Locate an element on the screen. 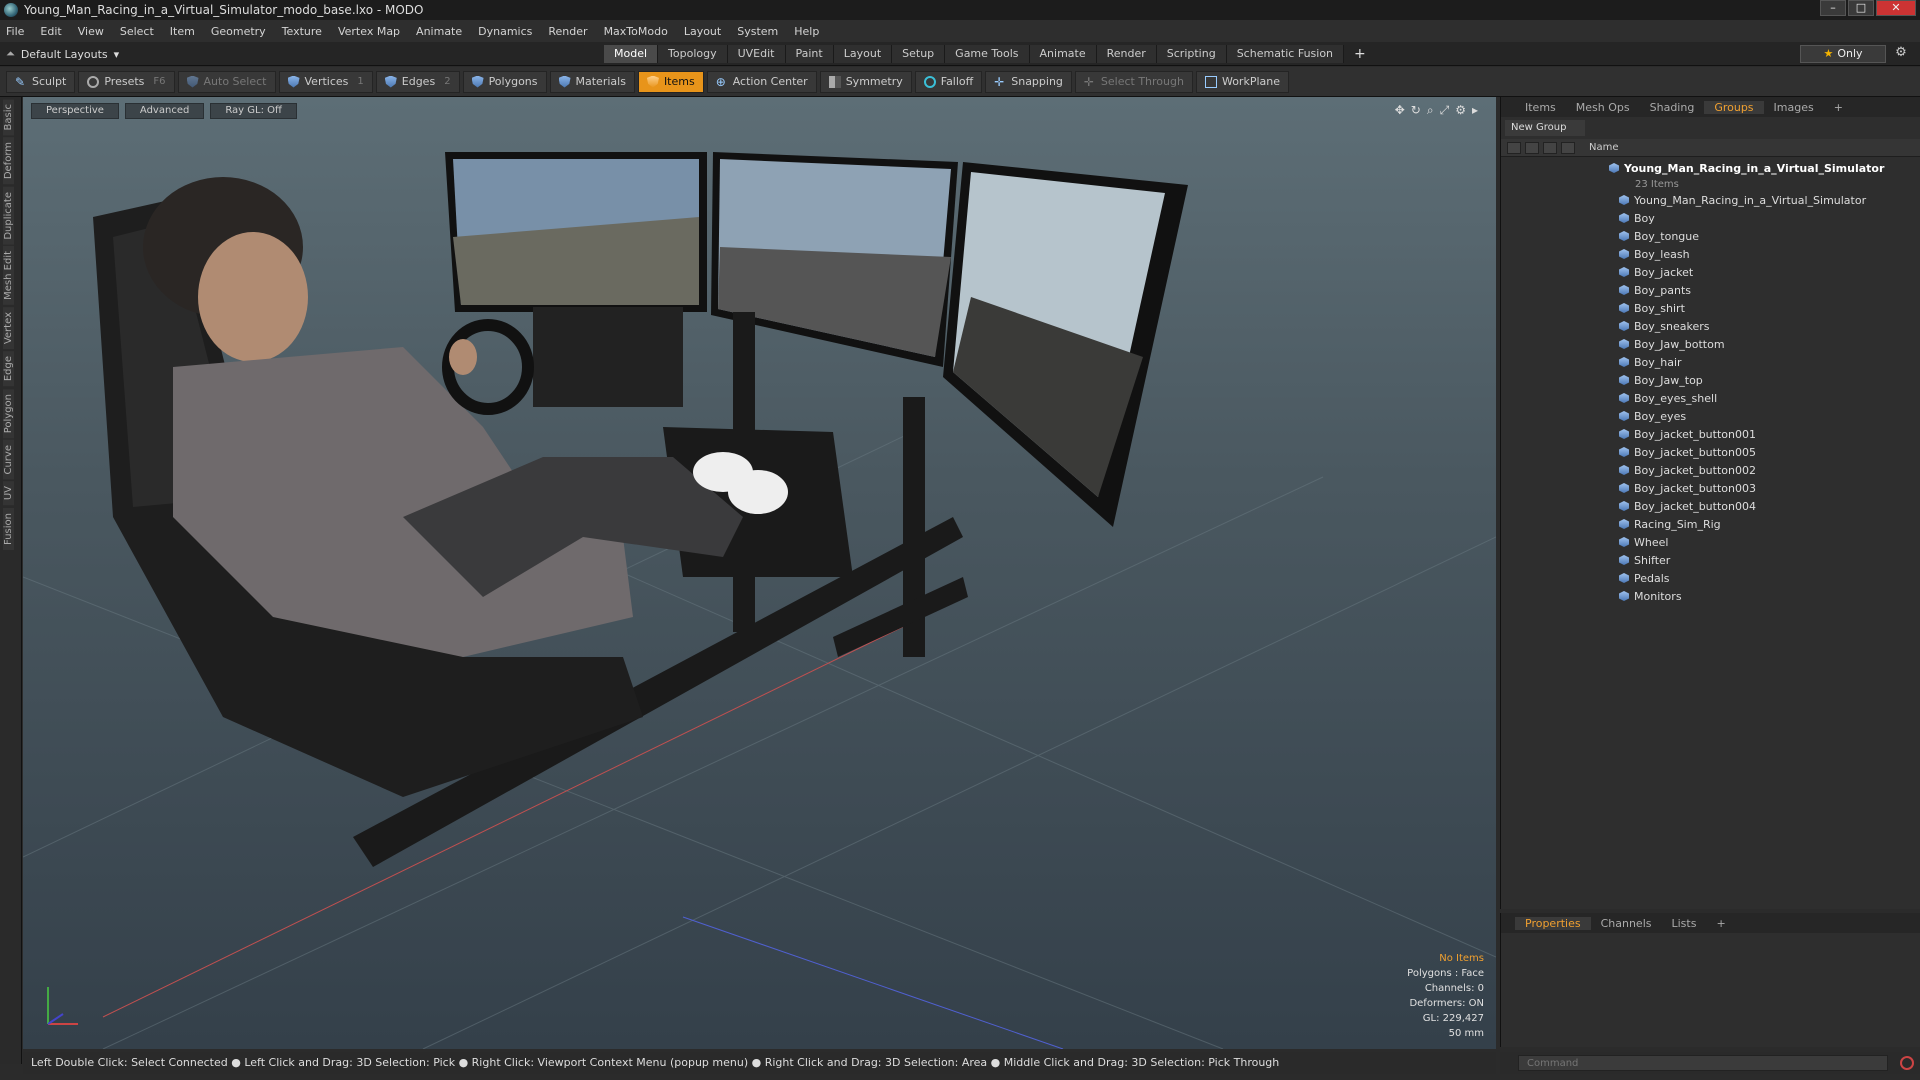 This screenshot has width=1920, height=1080. tab-render: Render is located at coordinates (1126, 54).